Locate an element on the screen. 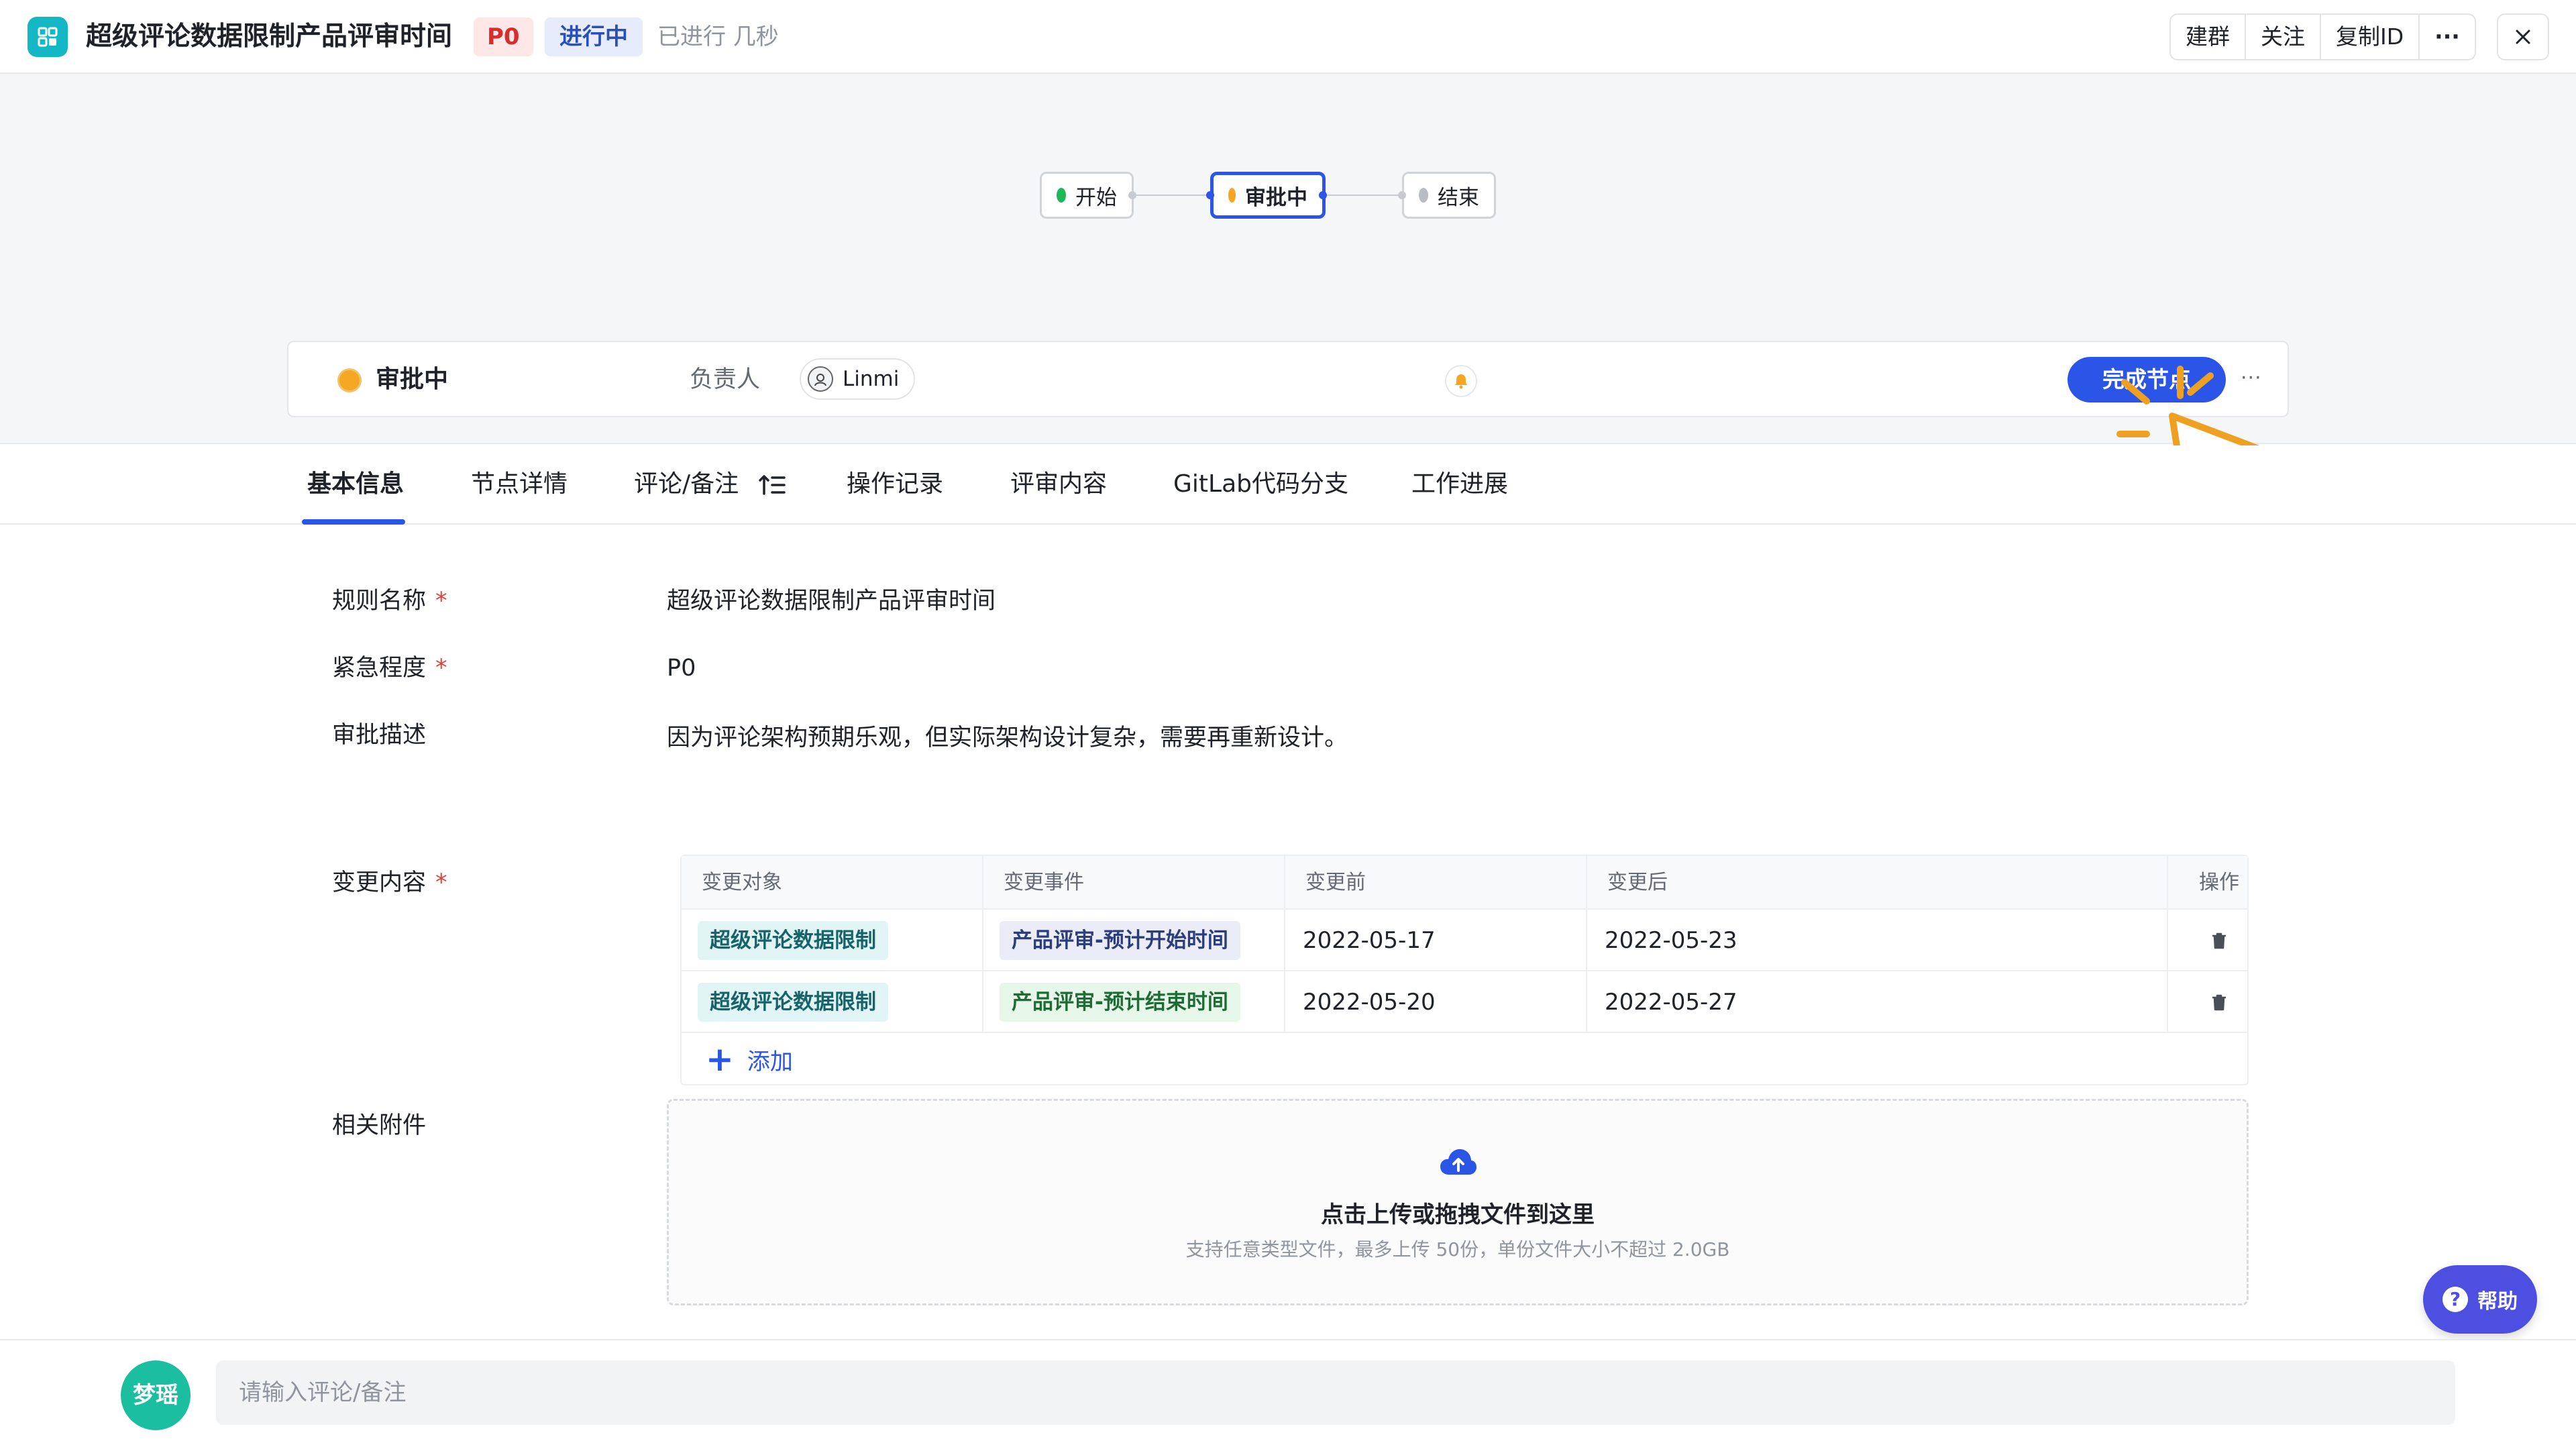 Image resolution: width=2576 pixels, height=1449 pixels. owner-chip: Linmi is located at coordinates (858, 379).